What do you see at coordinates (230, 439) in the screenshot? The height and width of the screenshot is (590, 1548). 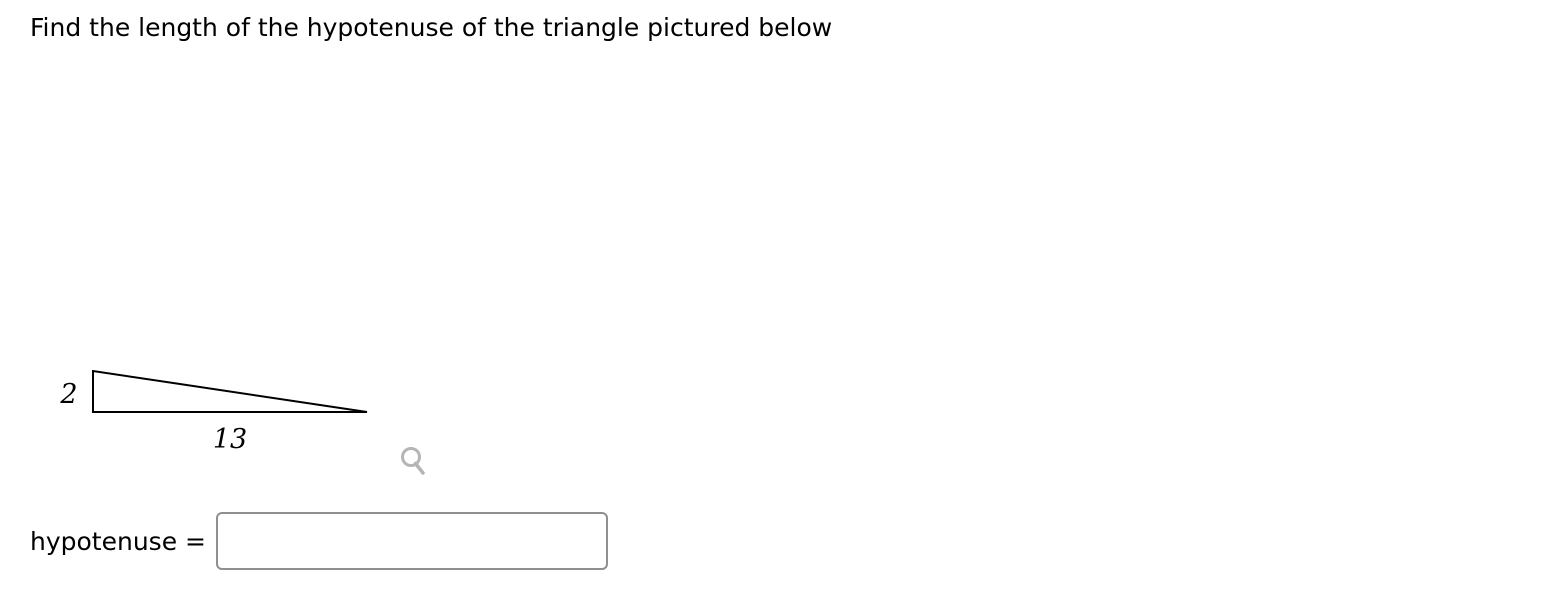 I see `horizontal-side-label: 13` at bounding box center [230, 439].